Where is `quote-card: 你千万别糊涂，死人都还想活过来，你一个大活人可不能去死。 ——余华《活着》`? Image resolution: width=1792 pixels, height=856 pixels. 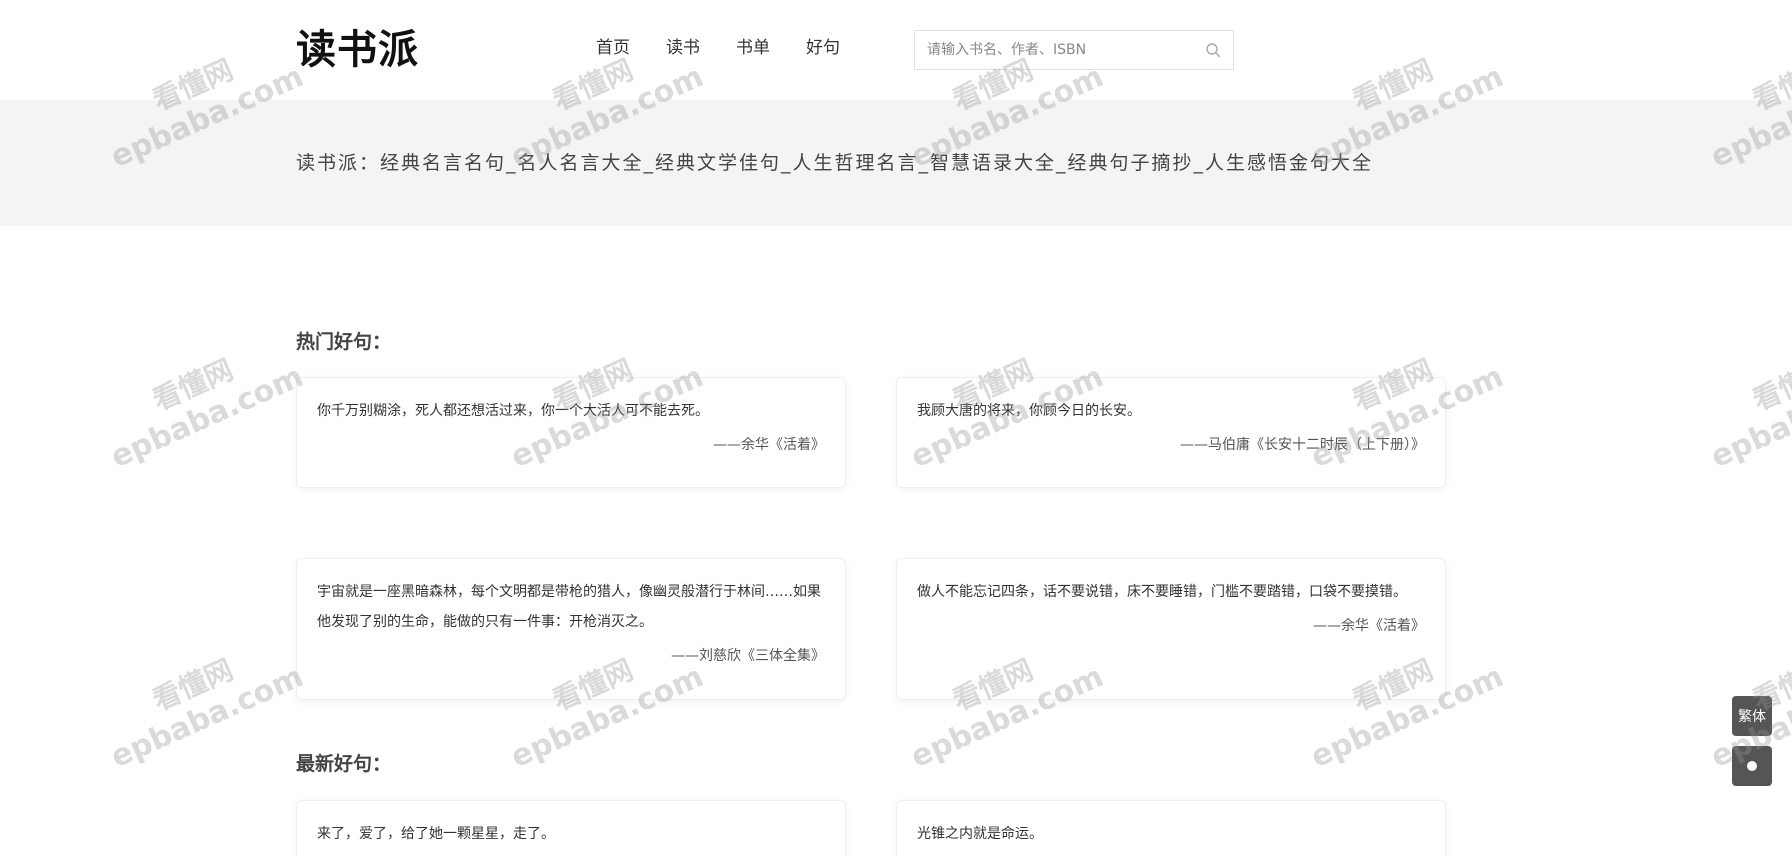
quote-card: 你千万别糊涂，死人都还想活过来，你一个大活人可不能去死。 ——余华《活着》 is located at coordinates (571, 432).